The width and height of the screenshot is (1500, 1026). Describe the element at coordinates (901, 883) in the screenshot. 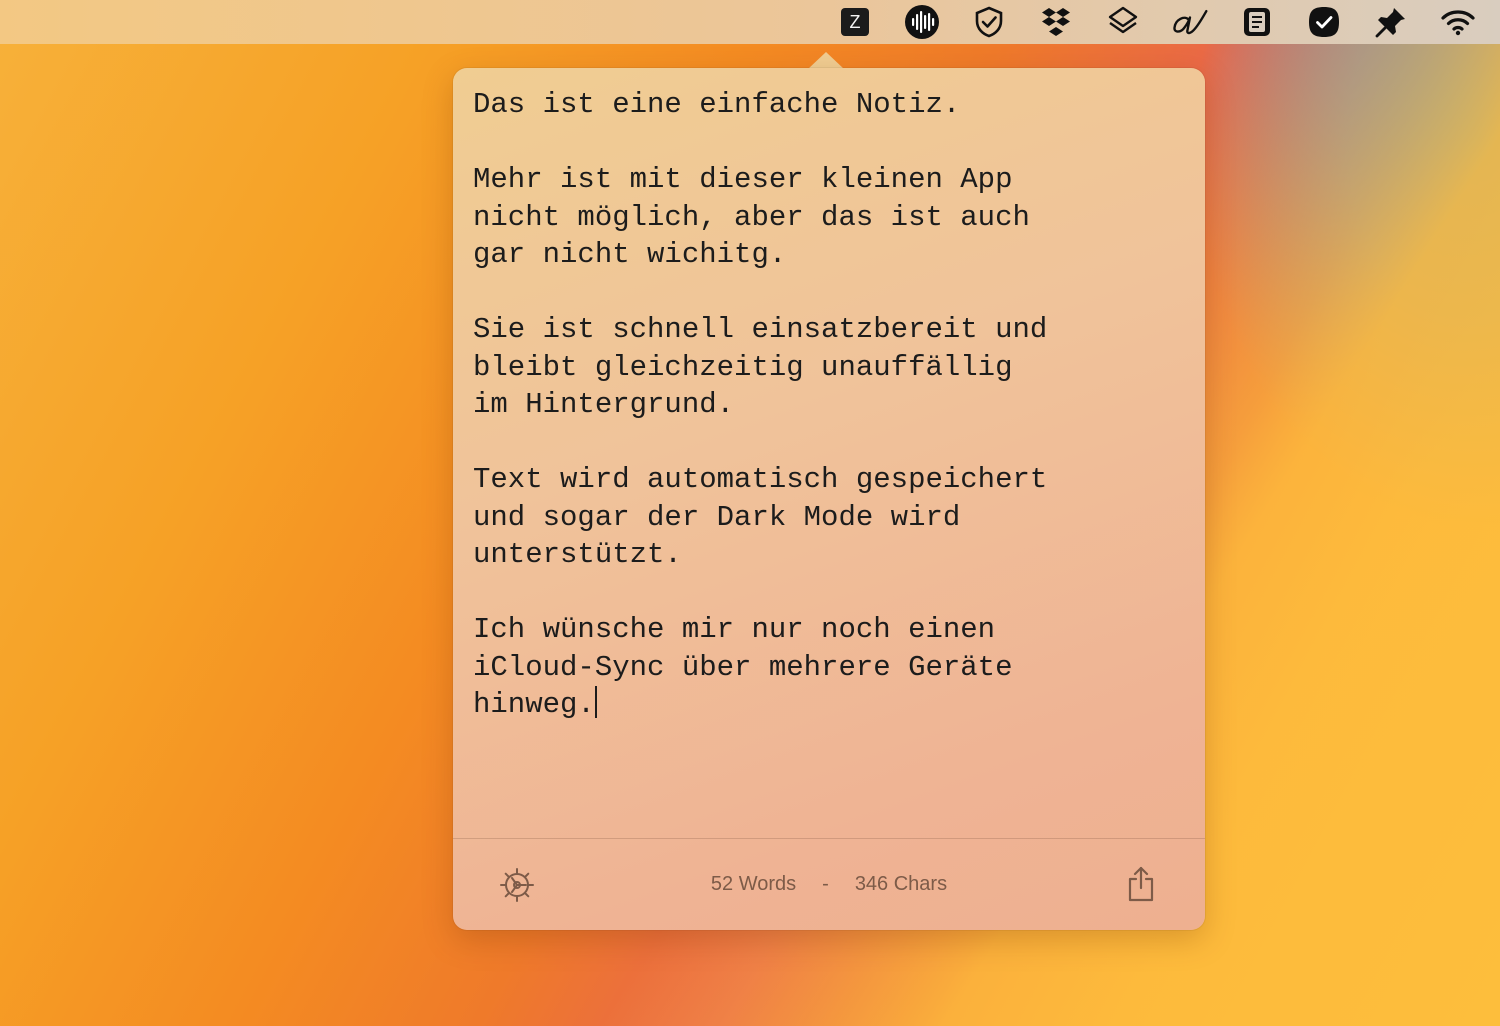

I see `char-count: 346 Chars` at that location.